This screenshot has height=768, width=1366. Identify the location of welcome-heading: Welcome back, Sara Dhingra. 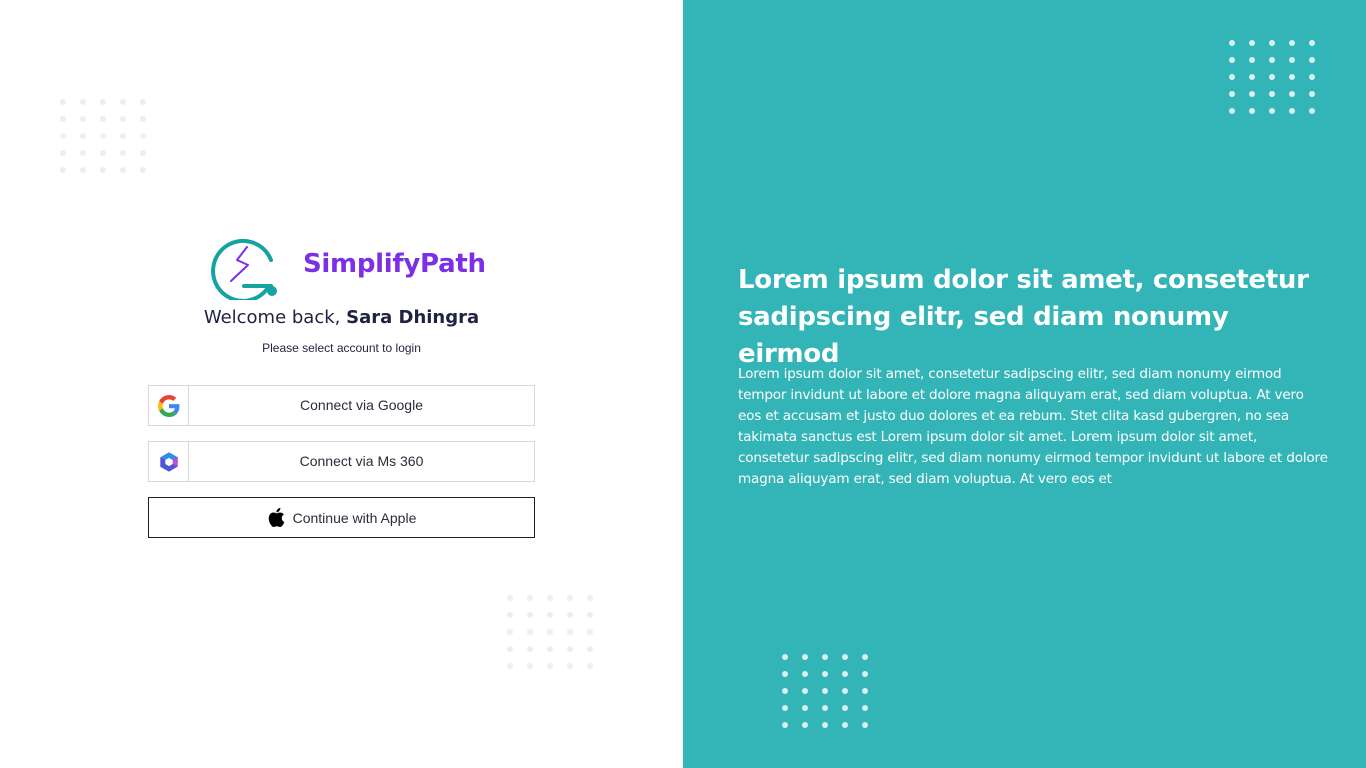
(341, 317).